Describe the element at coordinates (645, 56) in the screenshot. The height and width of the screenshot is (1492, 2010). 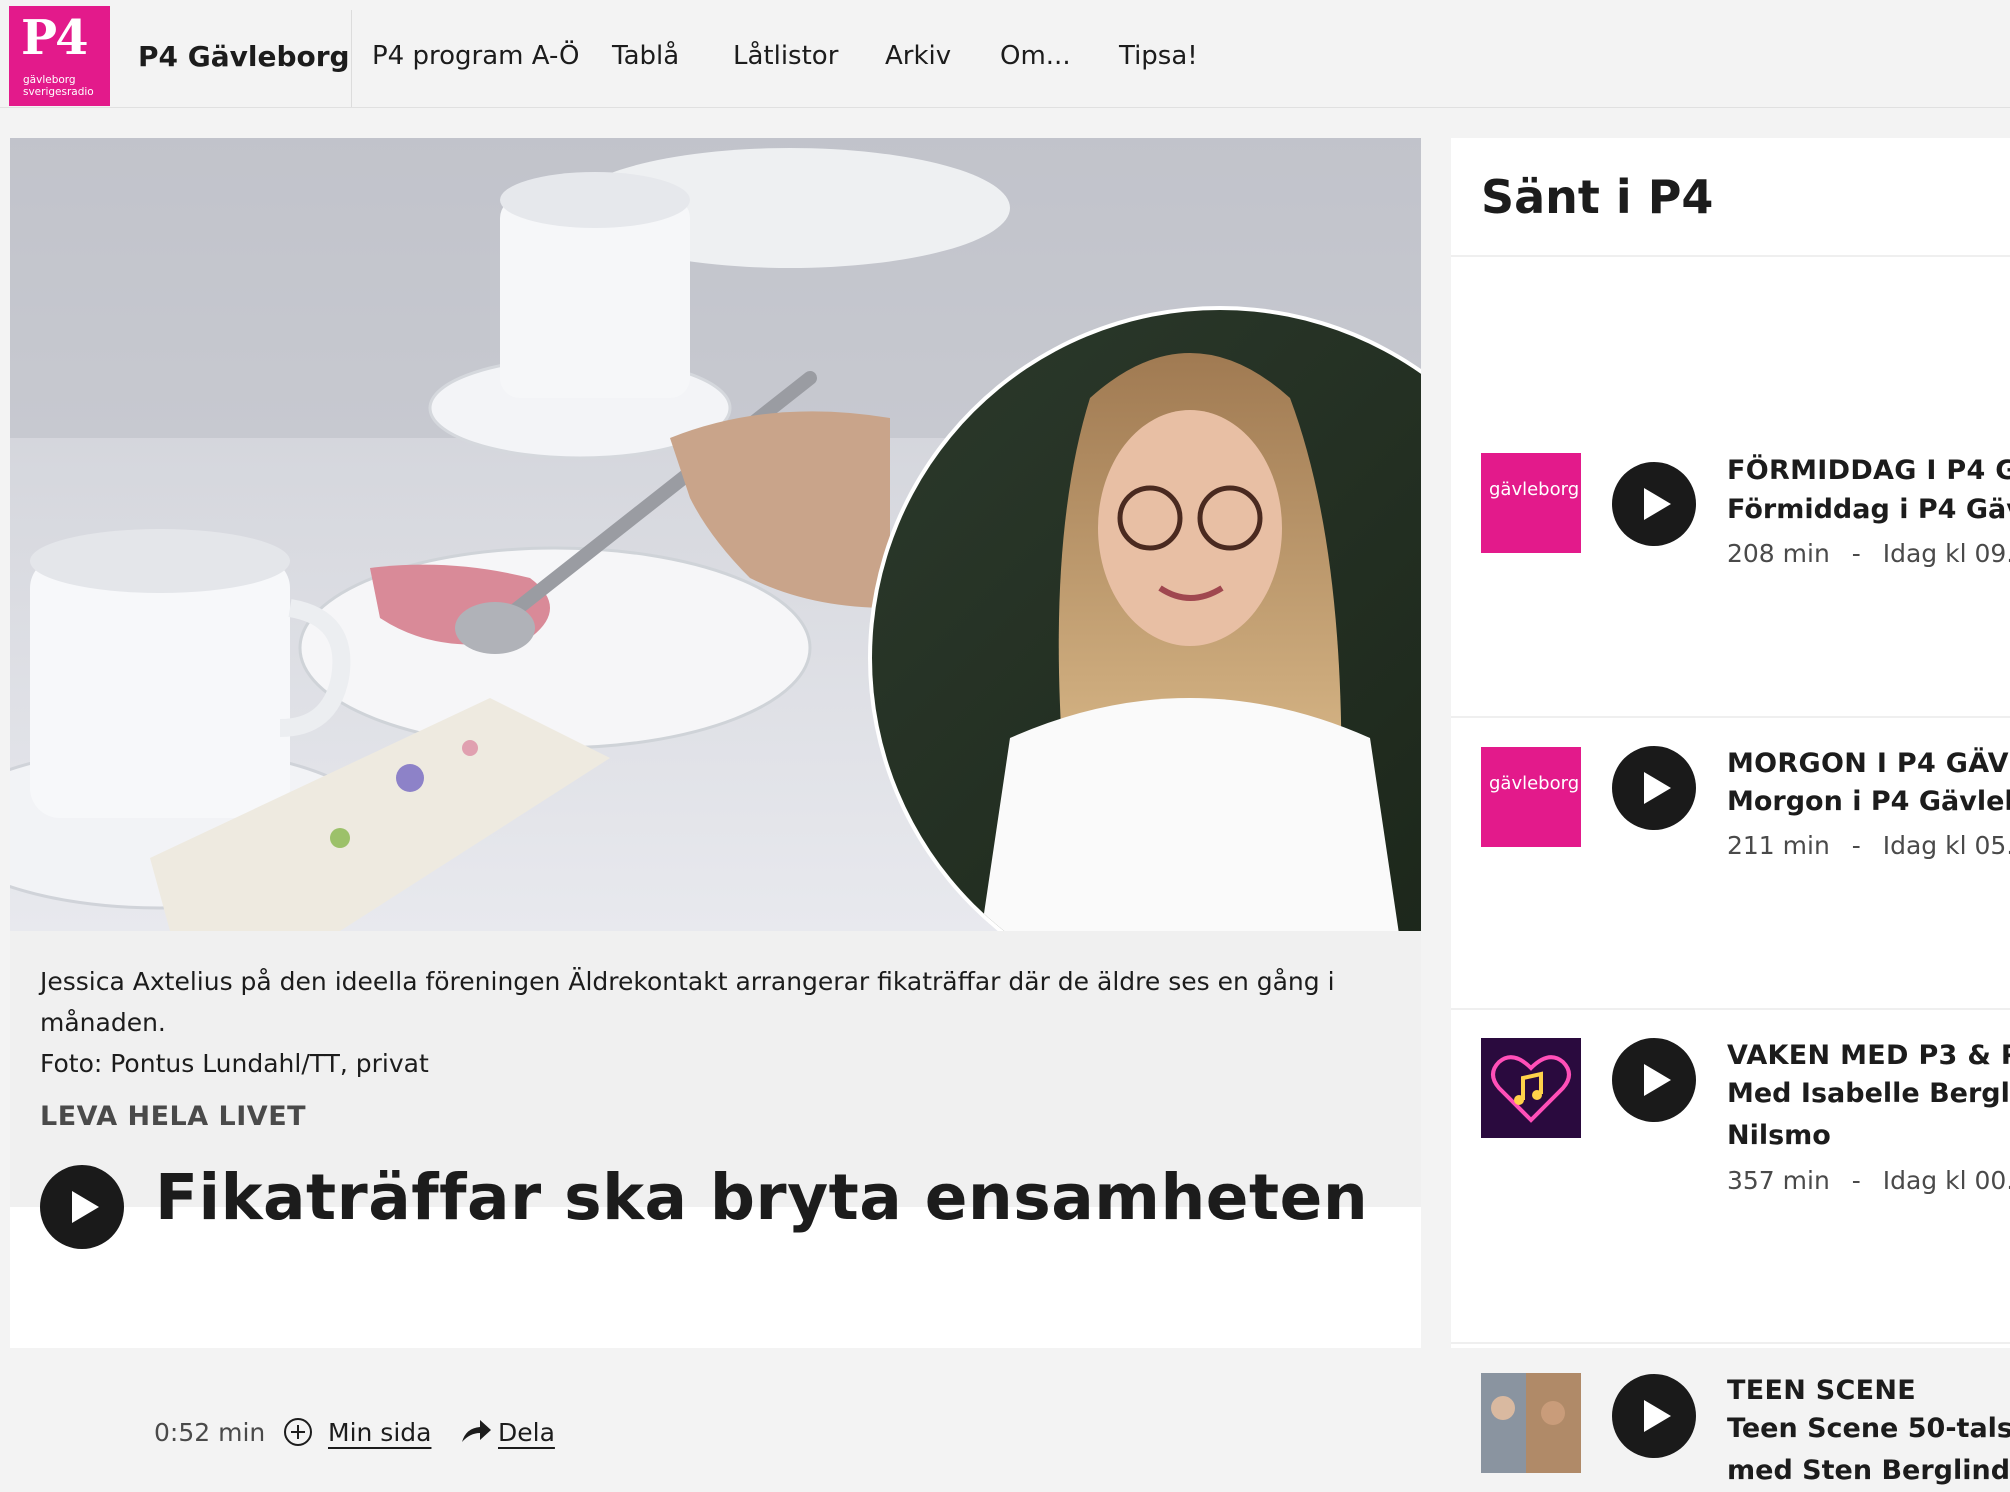
I see `nav-item-schedule: Tablå` at that location.